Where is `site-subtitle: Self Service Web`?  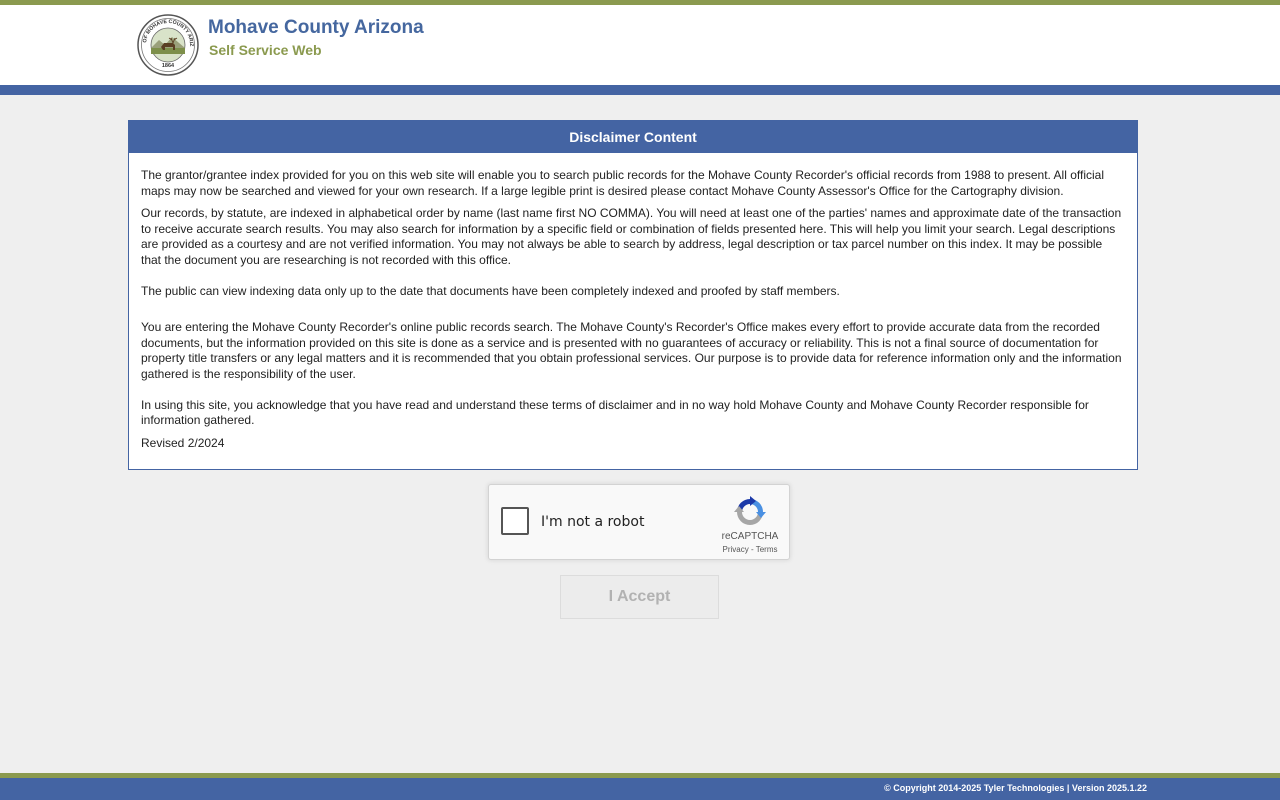 site-subtitle: Self Service Web is located at coordinates (265, 50).